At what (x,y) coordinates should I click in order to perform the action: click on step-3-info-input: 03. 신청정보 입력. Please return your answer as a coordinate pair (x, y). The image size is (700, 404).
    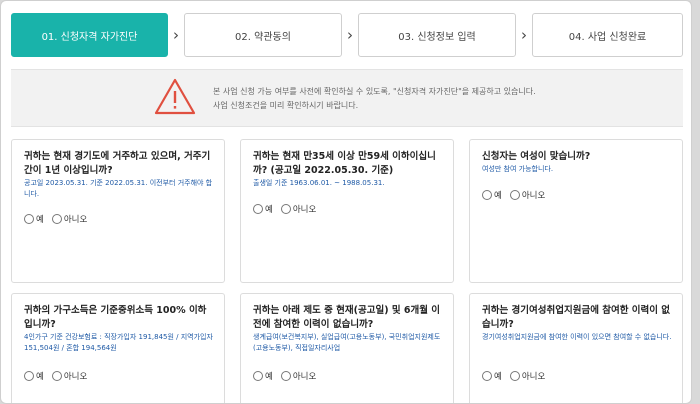
    Looking at the image, I should click on (437, 35).